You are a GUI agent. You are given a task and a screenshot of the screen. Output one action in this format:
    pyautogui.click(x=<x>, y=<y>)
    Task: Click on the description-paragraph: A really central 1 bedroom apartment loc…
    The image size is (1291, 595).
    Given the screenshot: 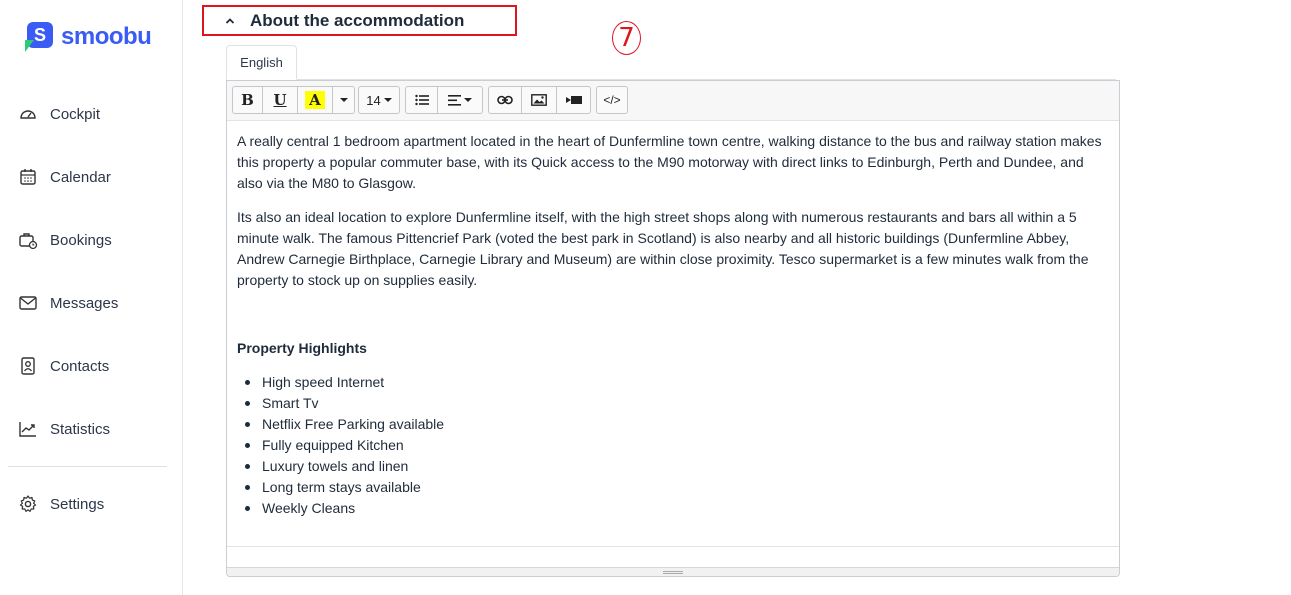 What is the action you would take?
    pyautogui.click(x=669, y=162)
    